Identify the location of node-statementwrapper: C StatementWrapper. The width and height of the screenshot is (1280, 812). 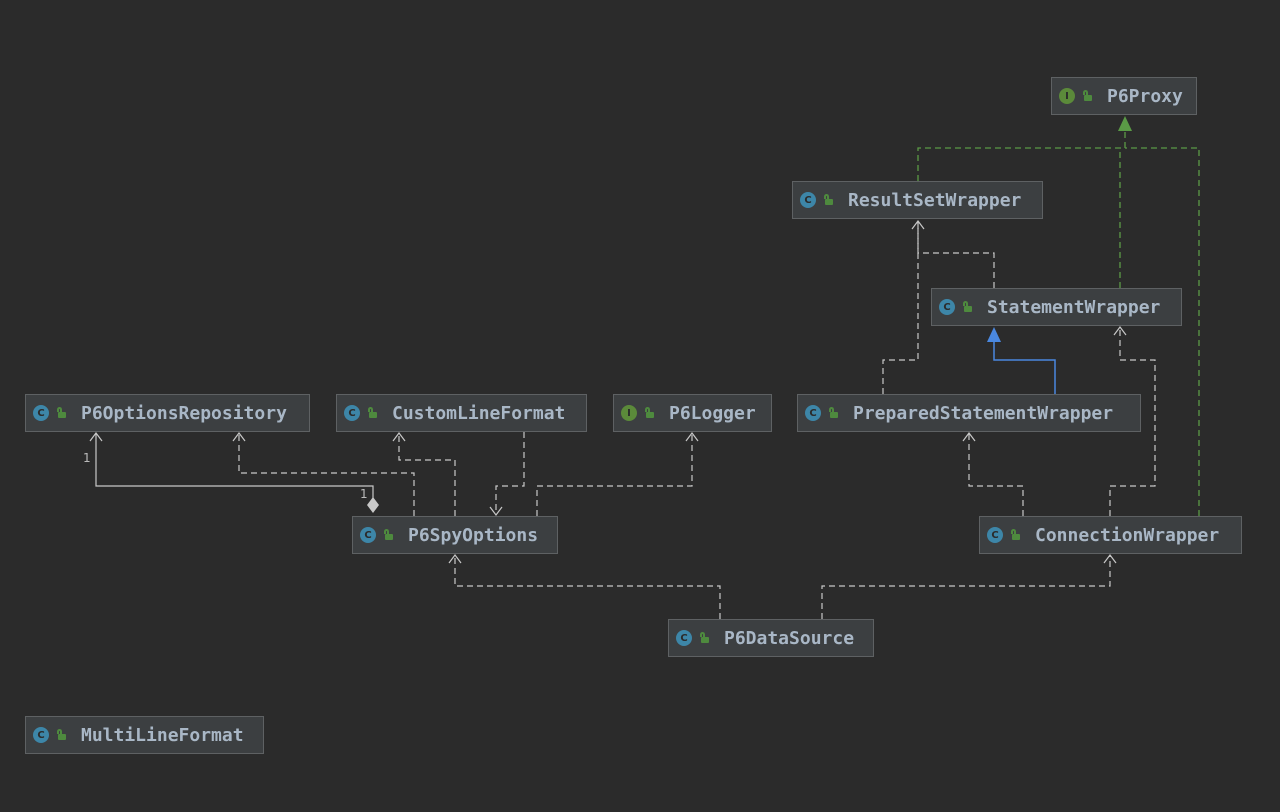
(1056, 307).